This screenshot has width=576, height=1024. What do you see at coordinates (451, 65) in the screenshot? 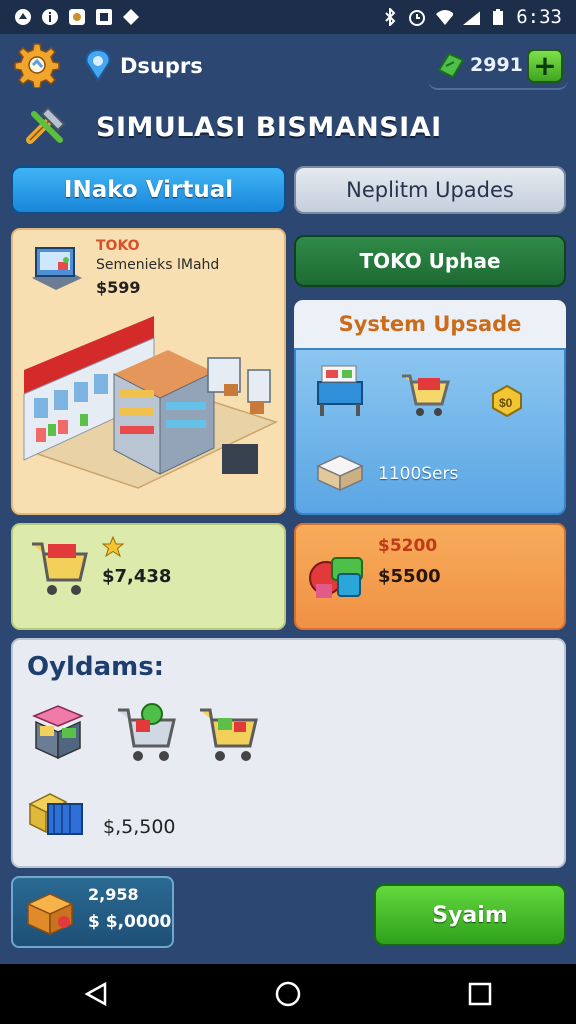
I see `cash-icon` at bounding box center [451, 65].